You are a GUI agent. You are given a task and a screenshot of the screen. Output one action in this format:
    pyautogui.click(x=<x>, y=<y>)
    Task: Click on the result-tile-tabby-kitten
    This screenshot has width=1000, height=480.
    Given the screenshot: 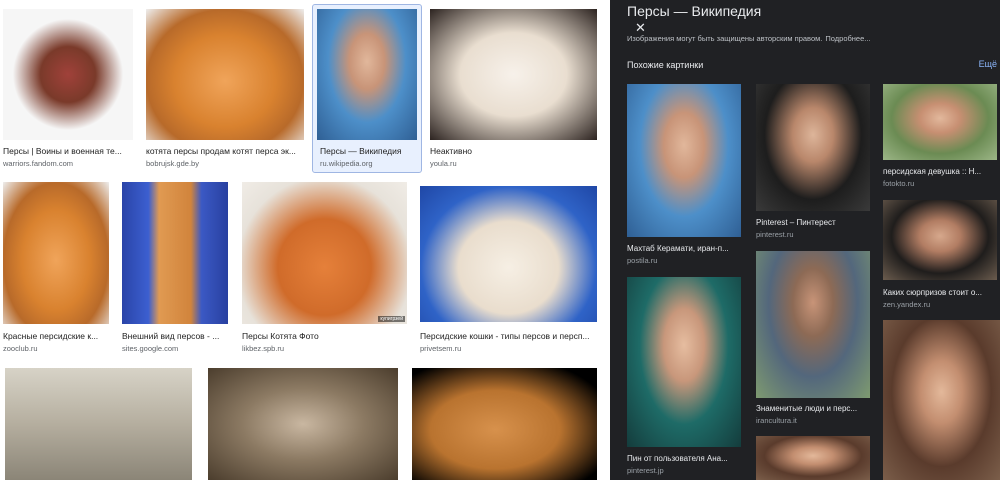 What is the action you would take?
    pyautogui.click(x=303, y=424)
    